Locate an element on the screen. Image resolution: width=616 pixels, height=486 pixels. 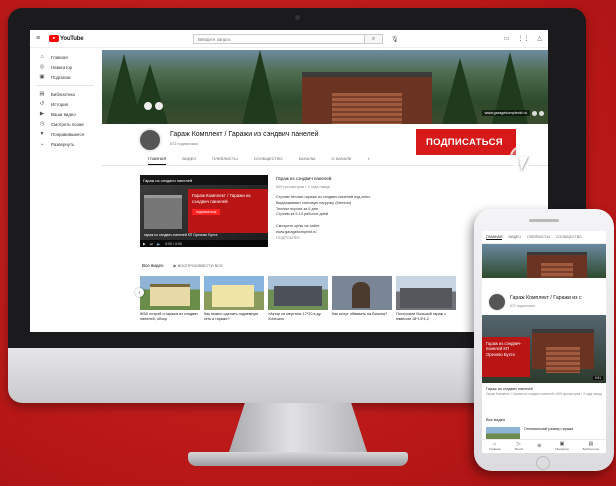
tab-channels: КАНАЛЫ is located at coordinates (307, 160).